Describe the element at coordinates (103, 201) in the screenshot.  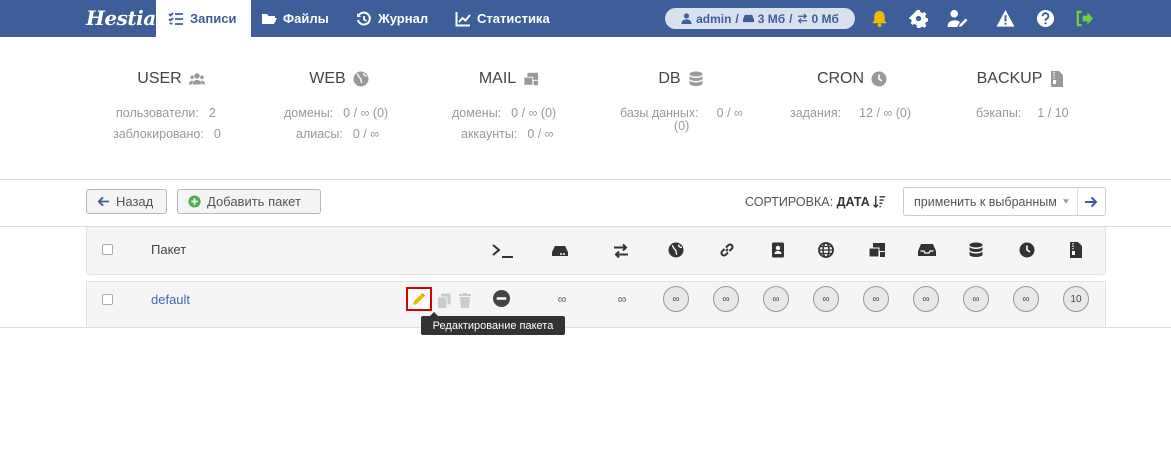
I see `arrow-left-icon` at that location.